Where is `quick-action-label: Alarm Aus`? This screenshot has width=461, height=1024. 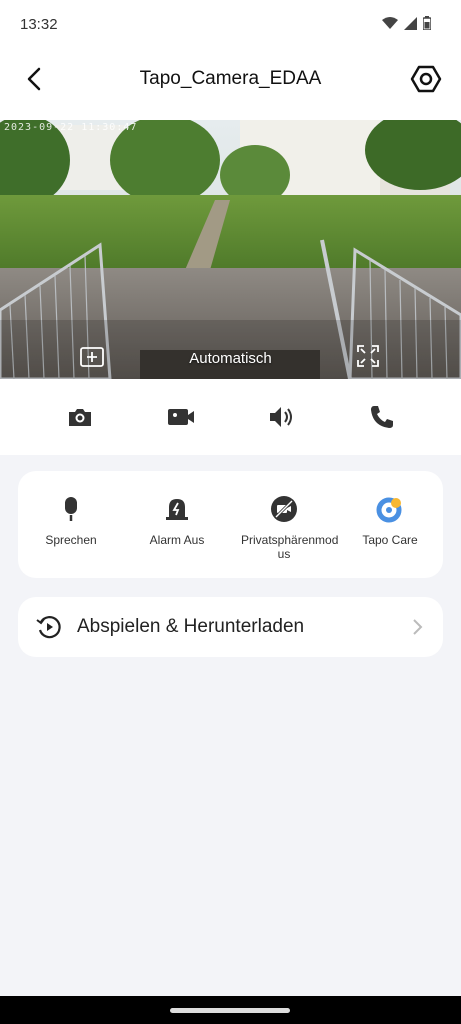 quick-action-label: Alarm Aus is located at coordinates (177, 540).